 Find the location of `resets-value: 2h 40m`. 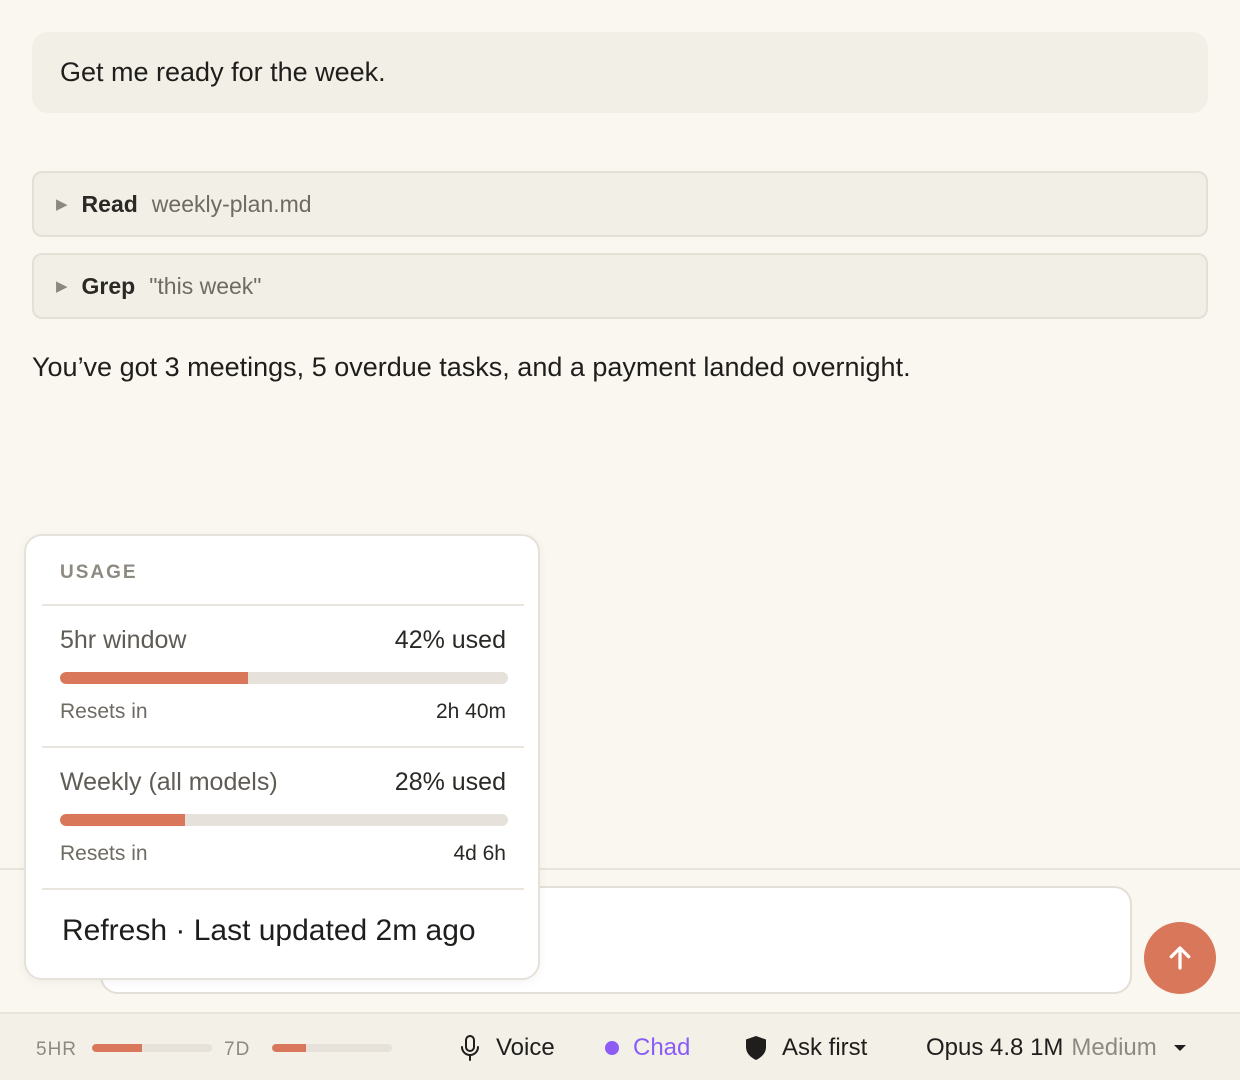

resets-value: 2h 40m is located at coordinates (470, 711).